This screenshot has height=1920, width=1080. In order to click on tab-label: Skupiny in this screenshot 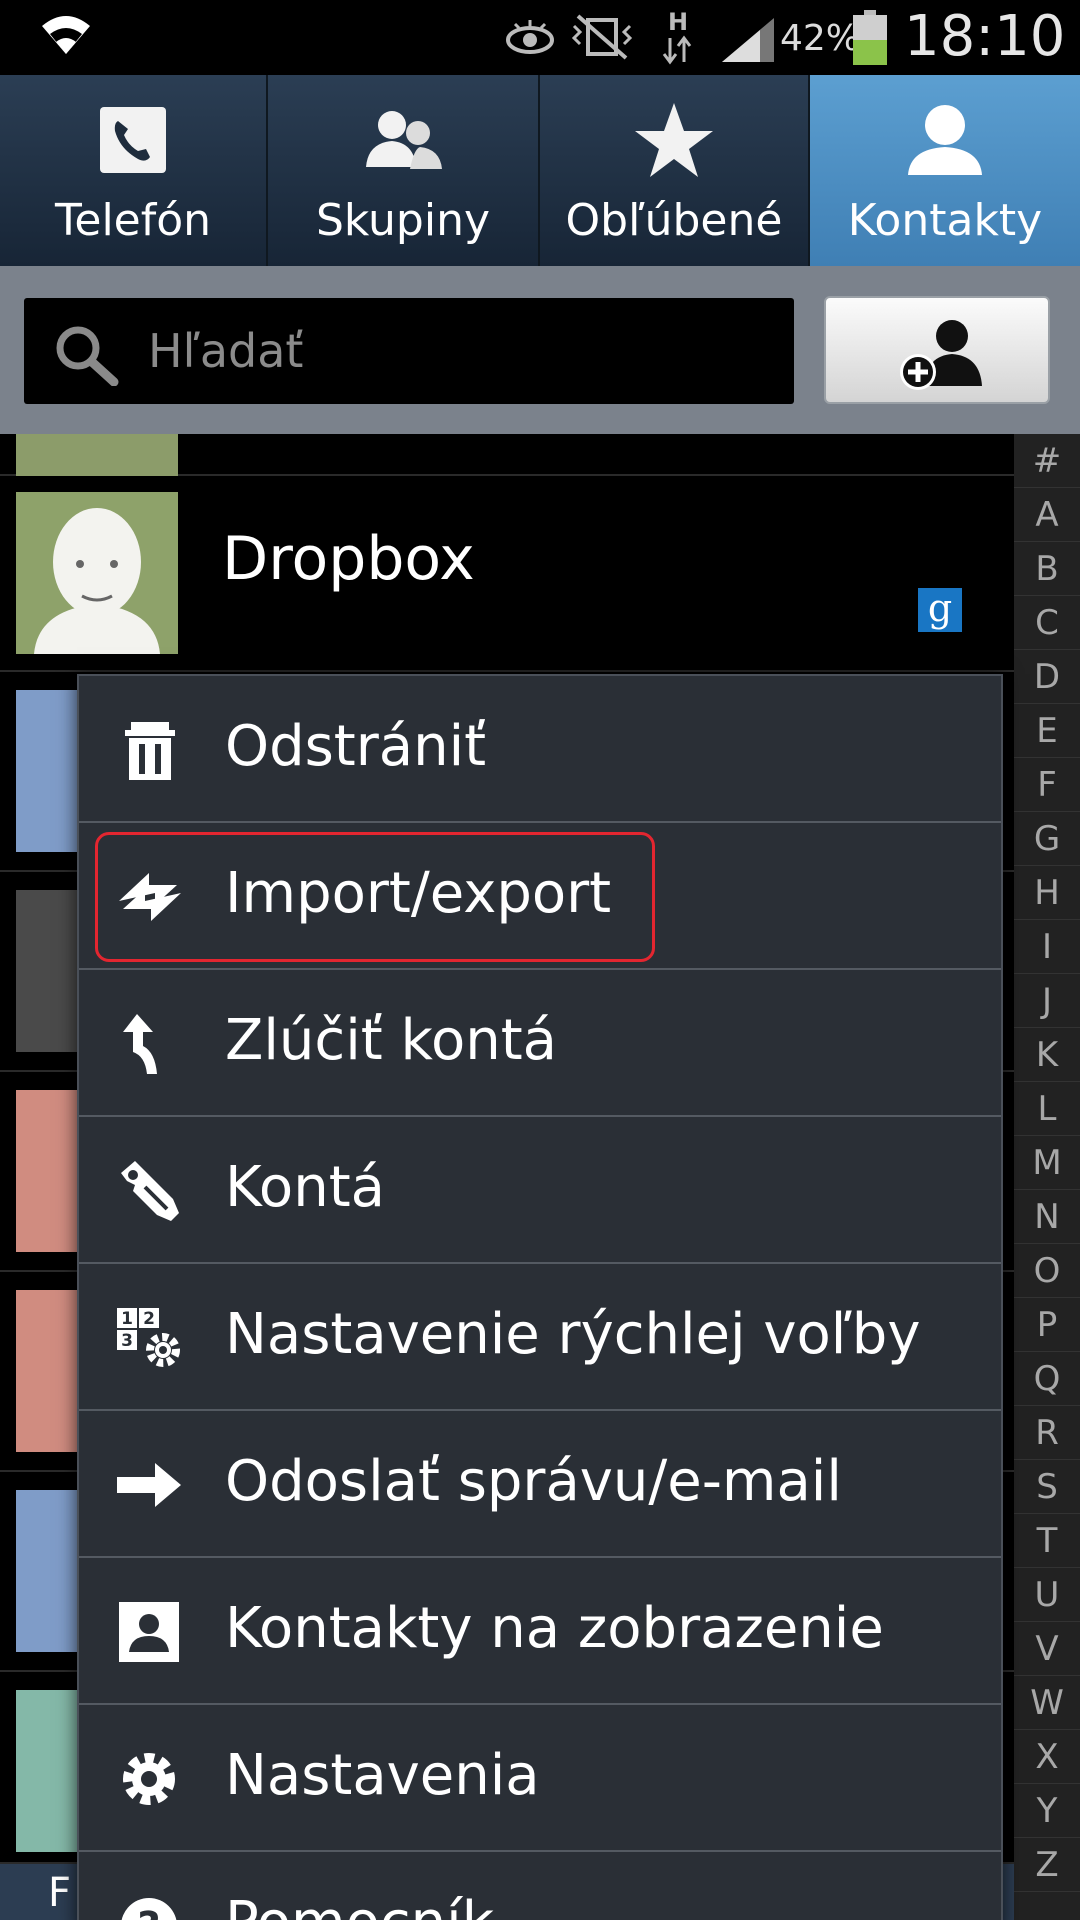, I will do `click(403, 220)`.